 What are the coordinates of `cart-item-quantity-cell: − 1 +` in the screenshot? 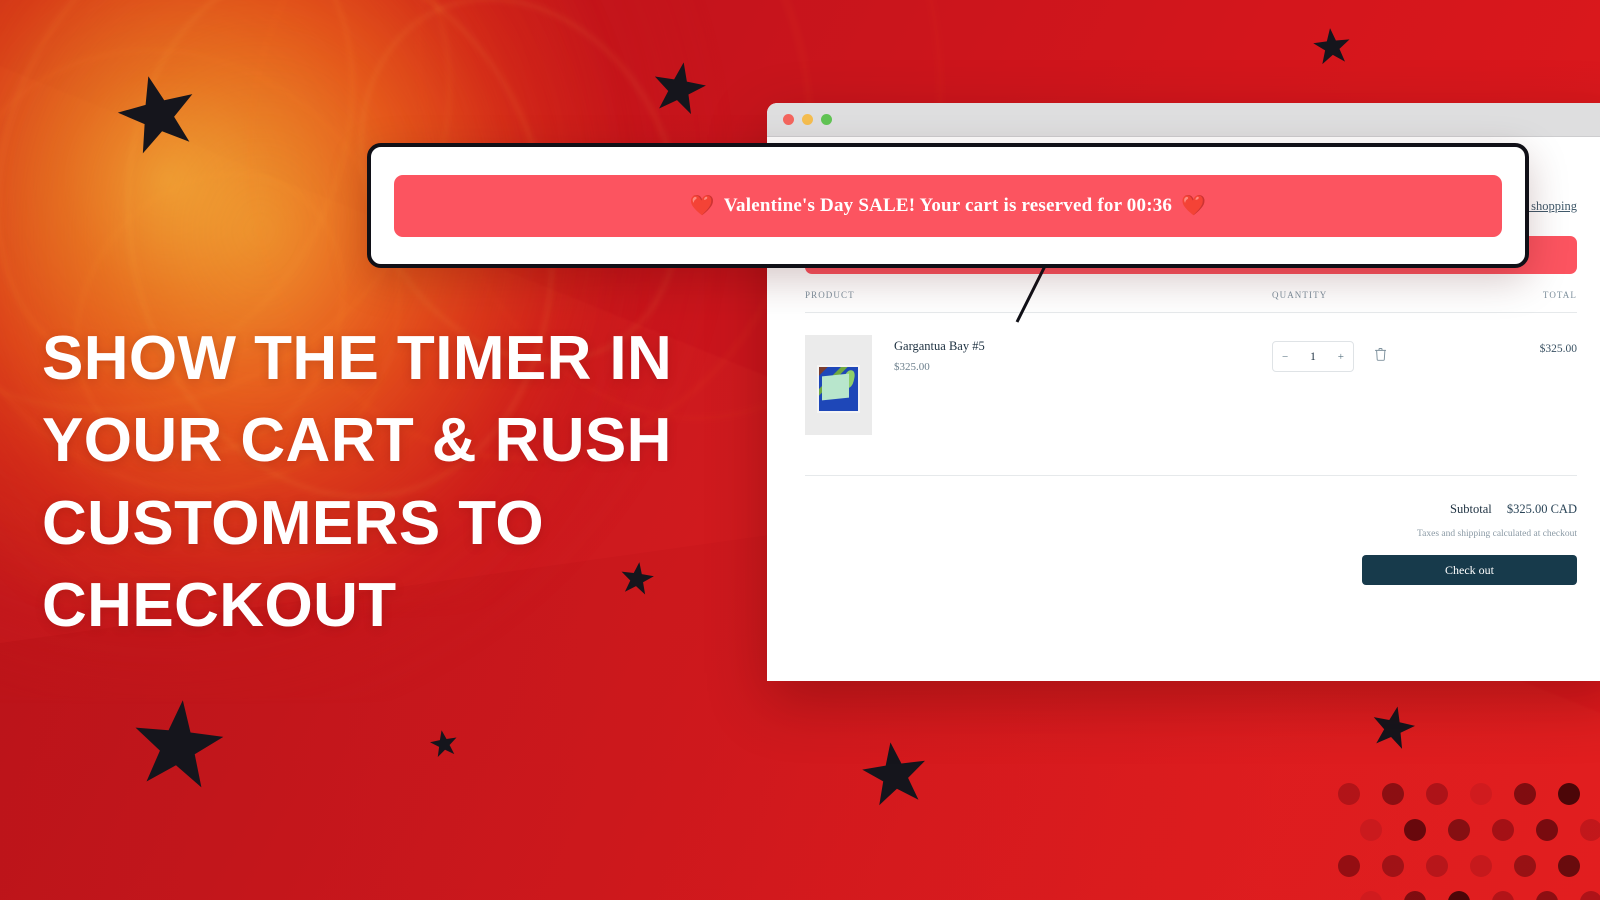 It's located at (1379, 353).